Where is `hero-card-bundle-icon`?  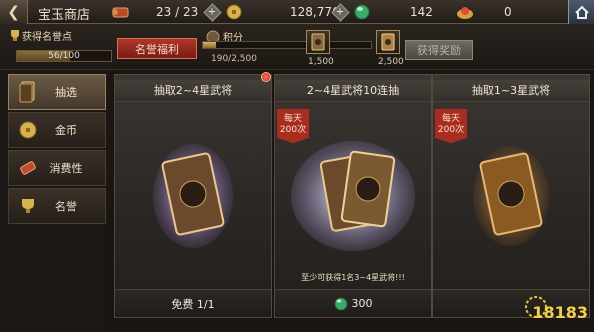
hero-card-bundle-icon is located at coordinates (353, 196).